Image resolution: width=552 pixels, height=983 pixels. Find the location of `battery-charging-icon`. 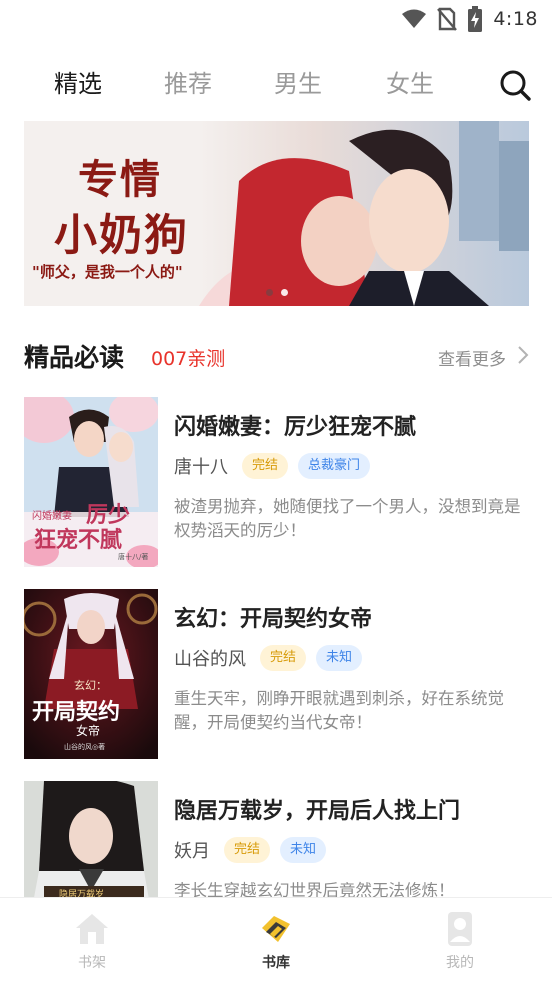

battery-charging-icon is located at coordinates (475, 19).